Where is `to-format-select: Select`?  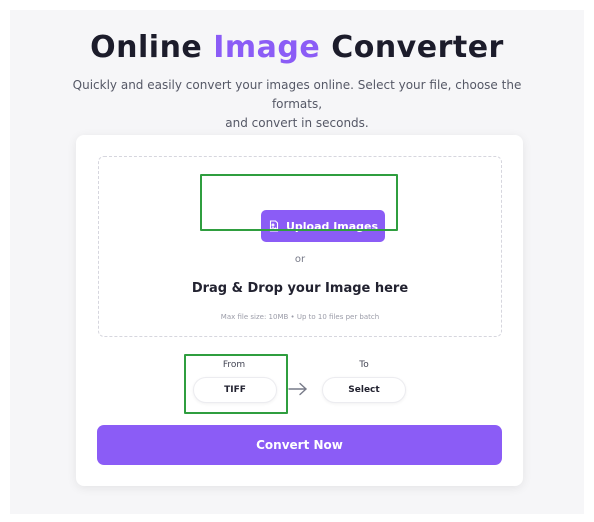
to-format-select: Select is located at coordinates (364, 390).